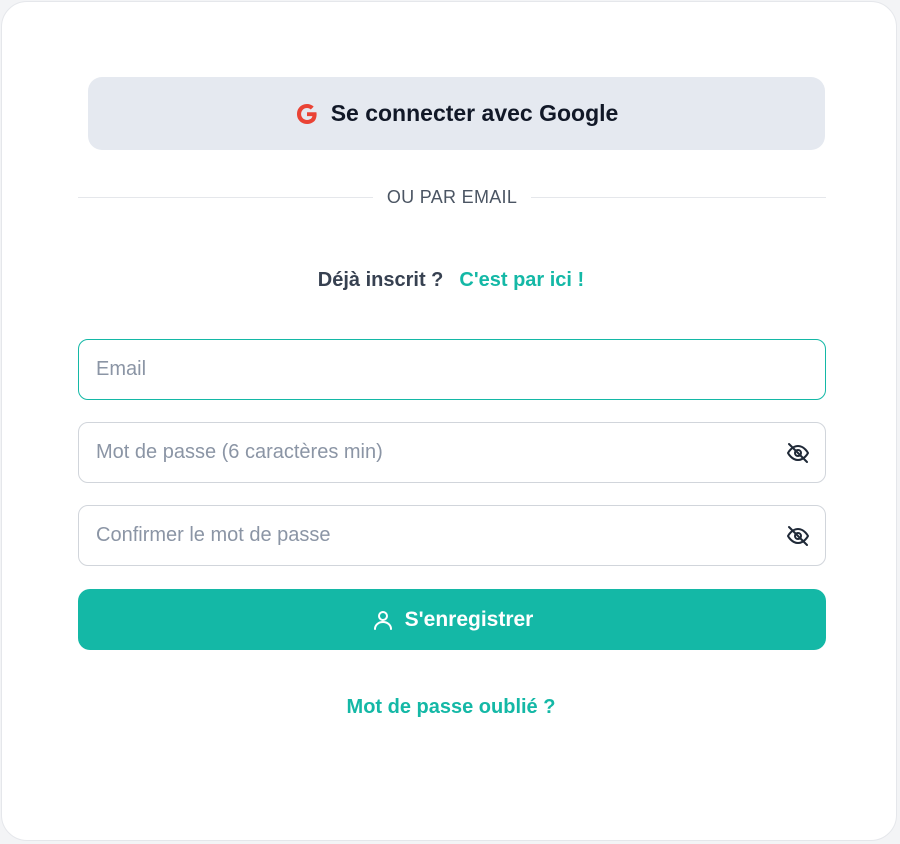  I want to click on divider-line-right, so click(679, 197).